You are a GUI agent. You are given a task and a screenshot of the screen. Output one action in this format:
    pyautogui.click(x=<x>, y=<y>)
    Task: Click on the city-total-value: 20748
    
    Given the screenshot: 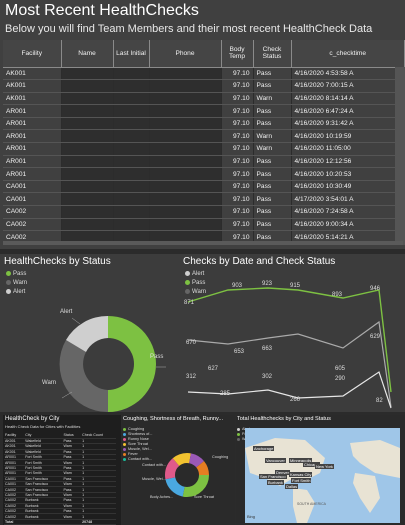 What is the action you would take?
    pyautogui.click(x=98, y=522)
    